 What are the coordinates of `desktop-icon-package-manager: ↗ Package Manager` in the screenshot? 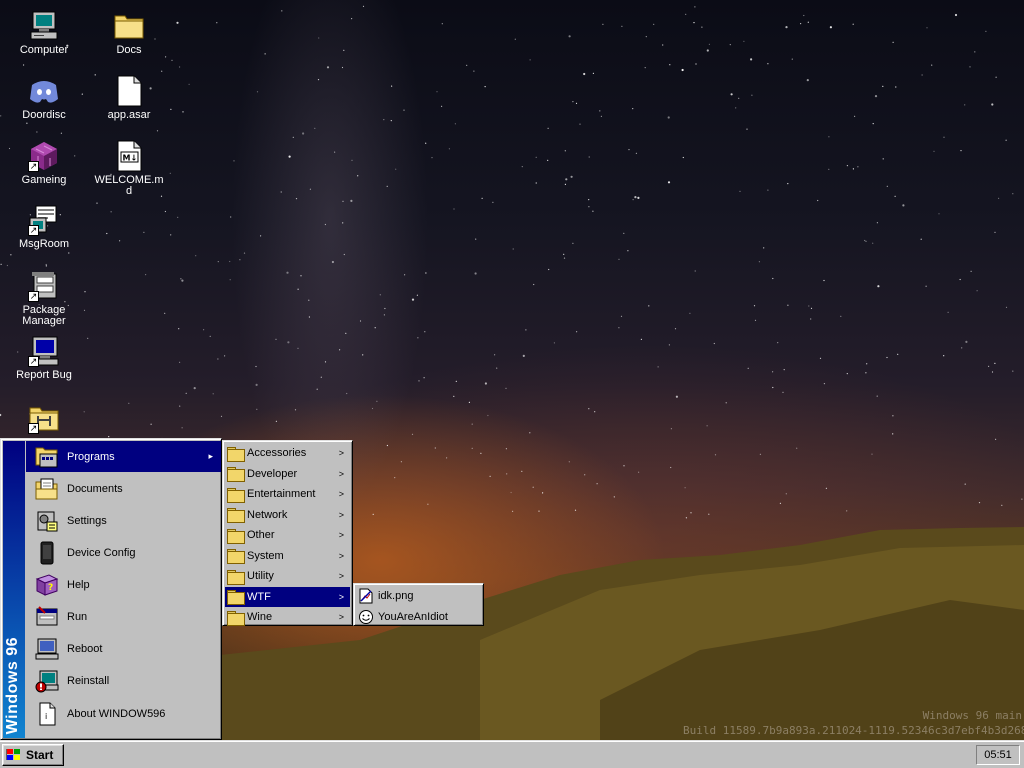 It's located at (44, 298).